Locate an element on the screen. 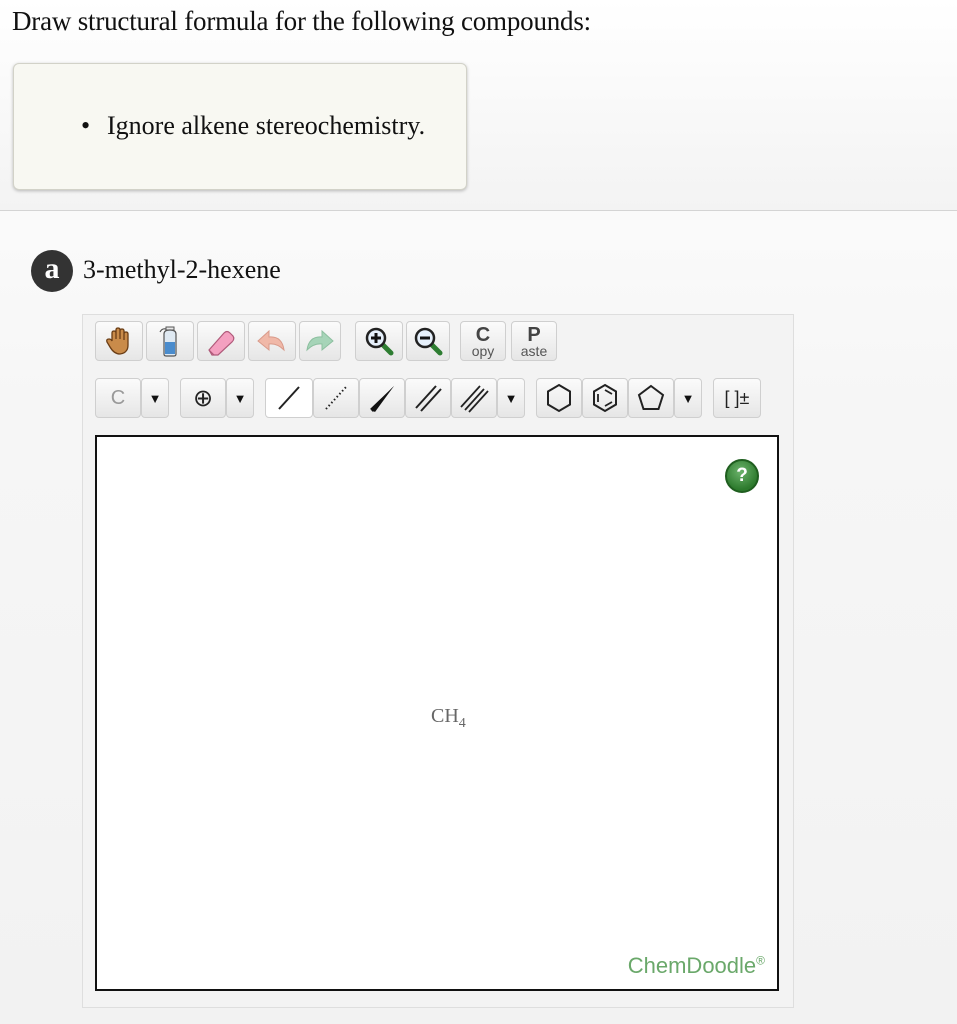 The height and width of the screenshot is (1024, 957). part-badge: a is located at coordinates (52, 271).